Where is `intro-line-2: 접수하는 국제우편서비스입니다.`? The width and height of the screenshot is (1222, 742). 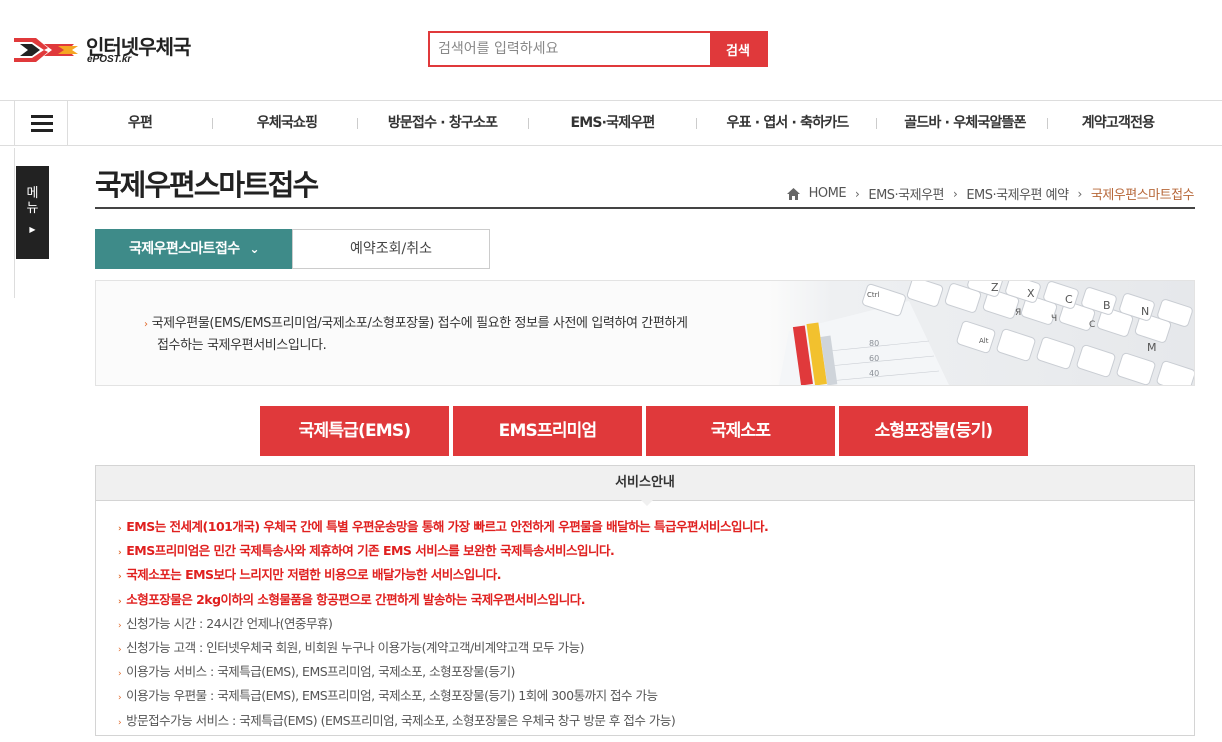 intro-line-2: 접수하는 국제우편서비스입니다. is located at coordinates (242, 345).